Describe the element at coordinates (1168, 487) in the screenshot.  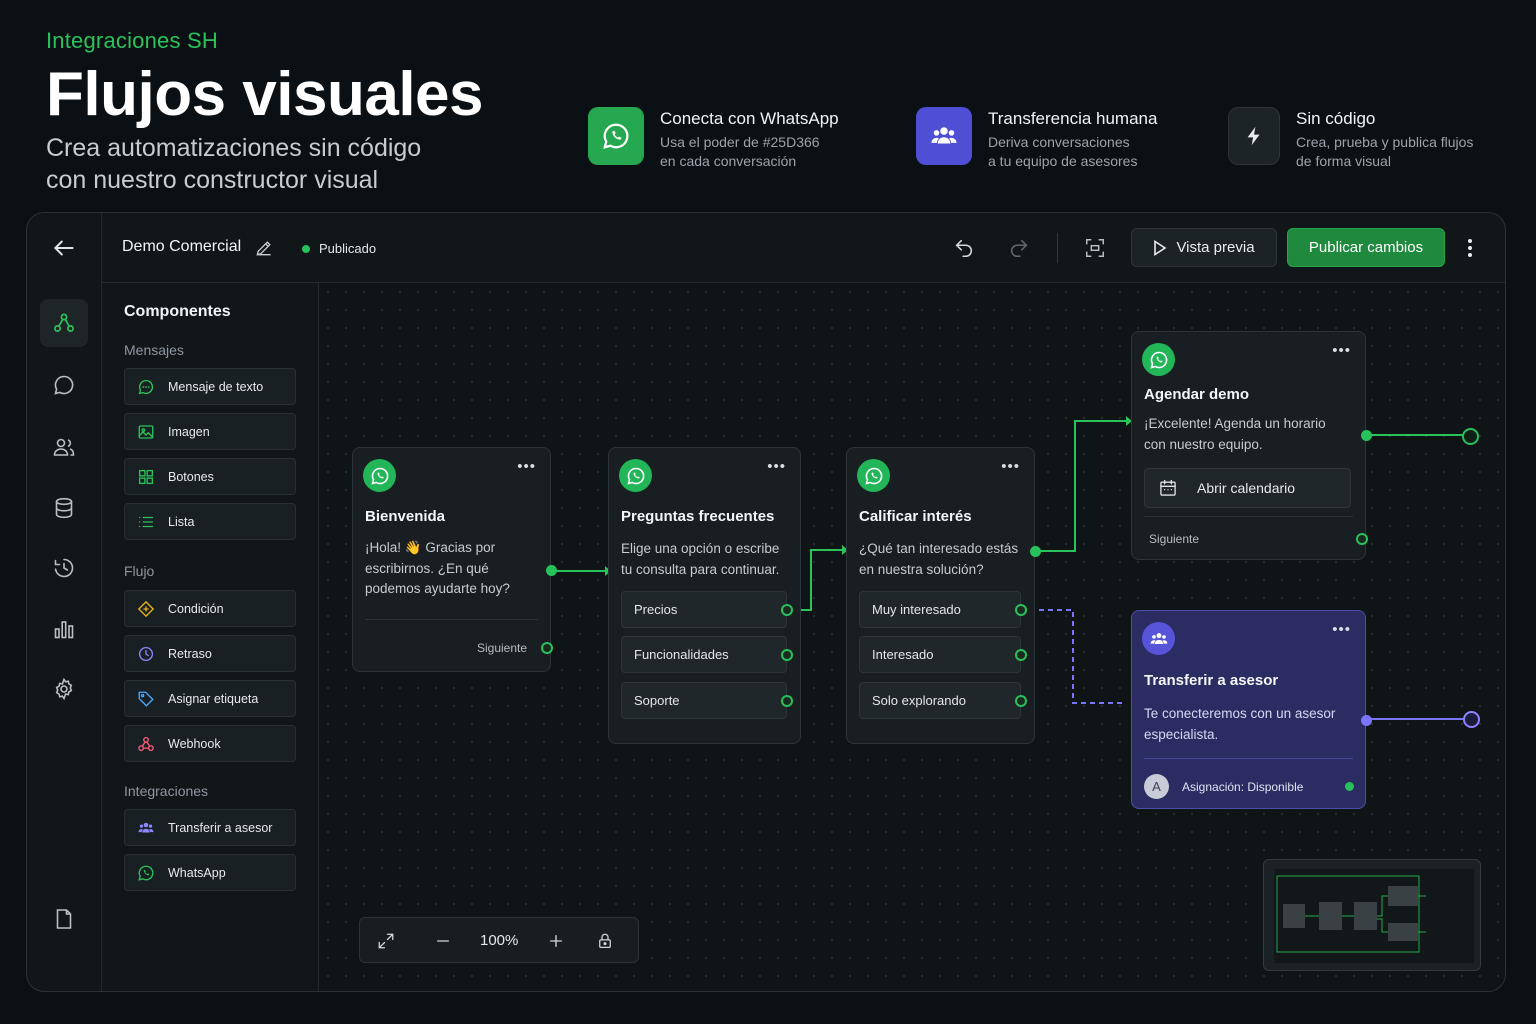
I see `calendar-icon` at that location.